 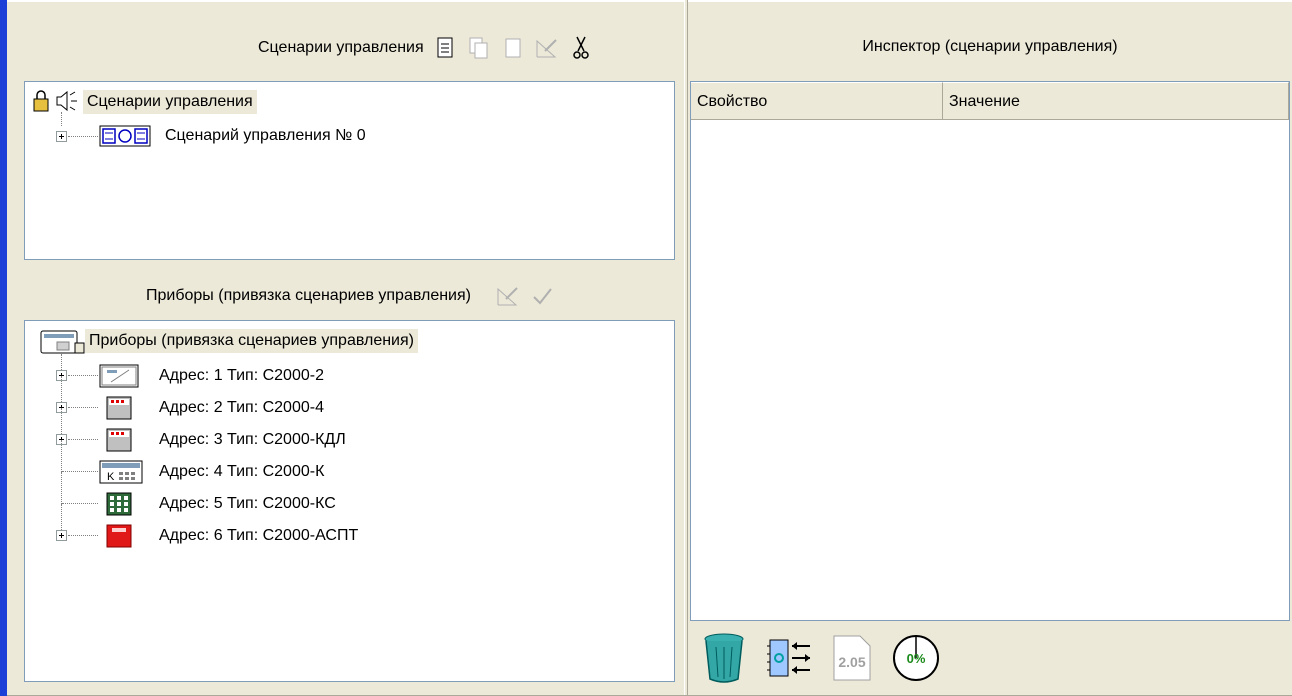 I want to click on firmware-upload-button, so click(x=790, y=658).